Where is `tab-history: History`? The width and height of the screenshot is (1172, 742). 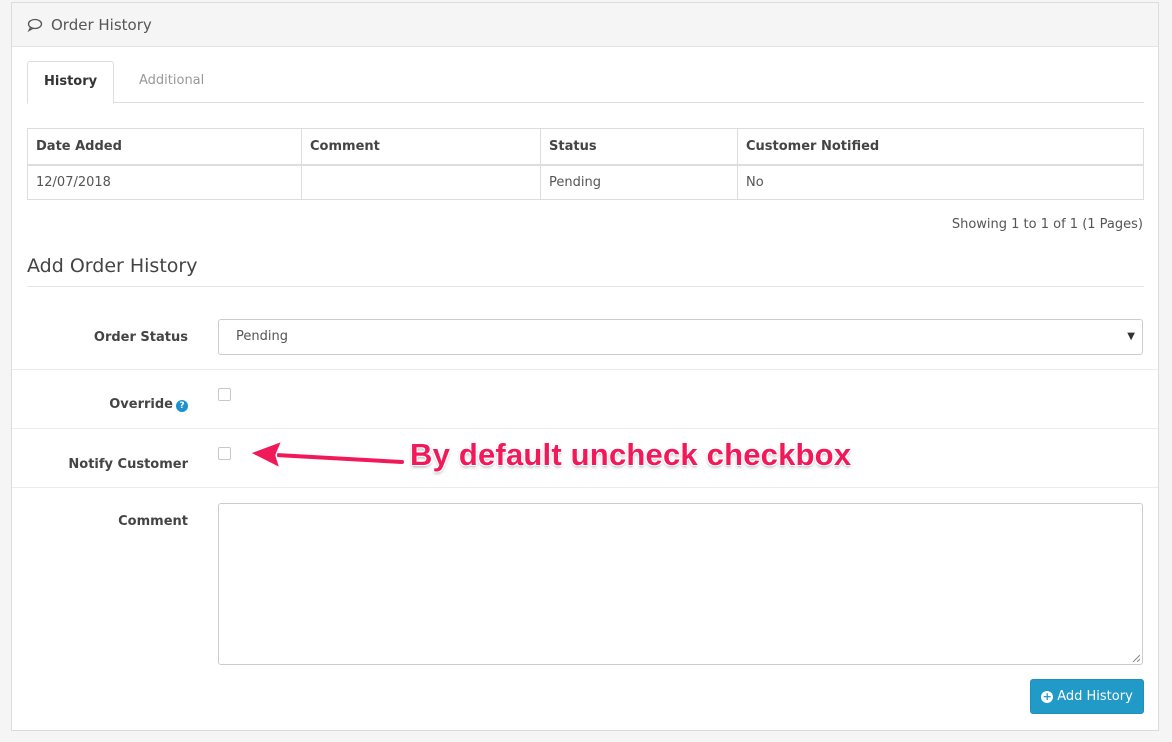 tab-history: History is located at coordinates (71, 82).